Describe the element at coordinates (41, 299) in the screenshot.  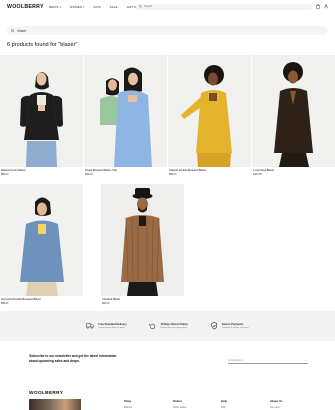
I see `product-name: Oversized Double-Breasted Blazer` at that location.